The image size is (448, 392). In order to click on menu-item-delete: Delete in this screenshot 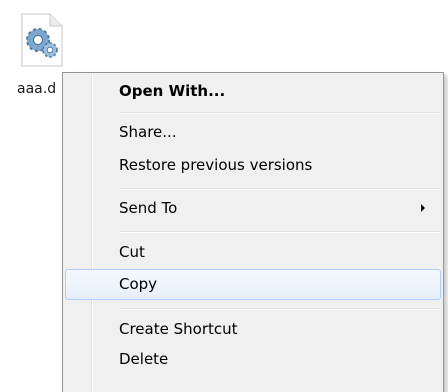, I will do `click(253, 359)`.